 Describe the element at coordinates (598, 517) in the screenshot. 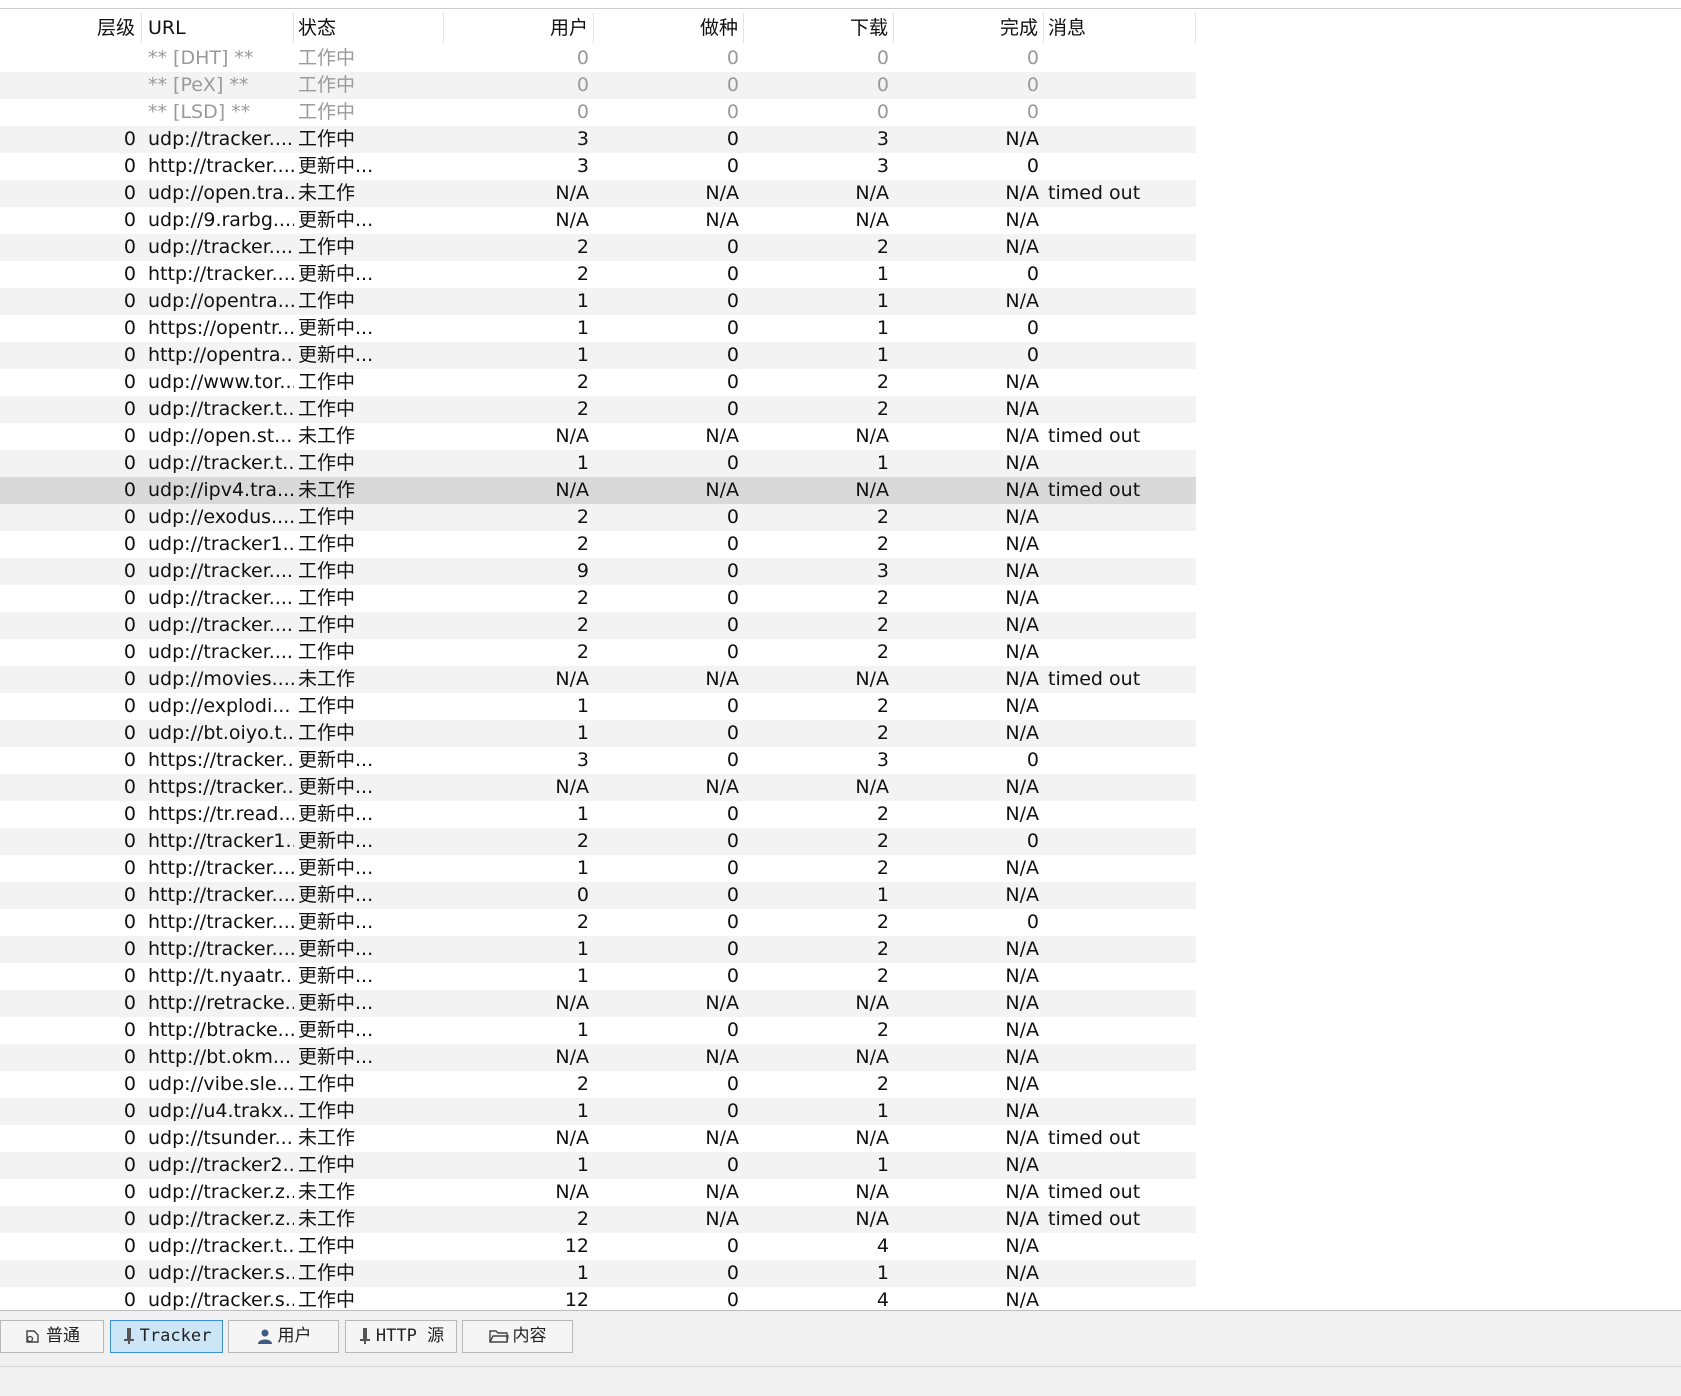

I see `tracker-row: 0 udp://exodus.... 工作中 2 0 2 N/A` at that location.